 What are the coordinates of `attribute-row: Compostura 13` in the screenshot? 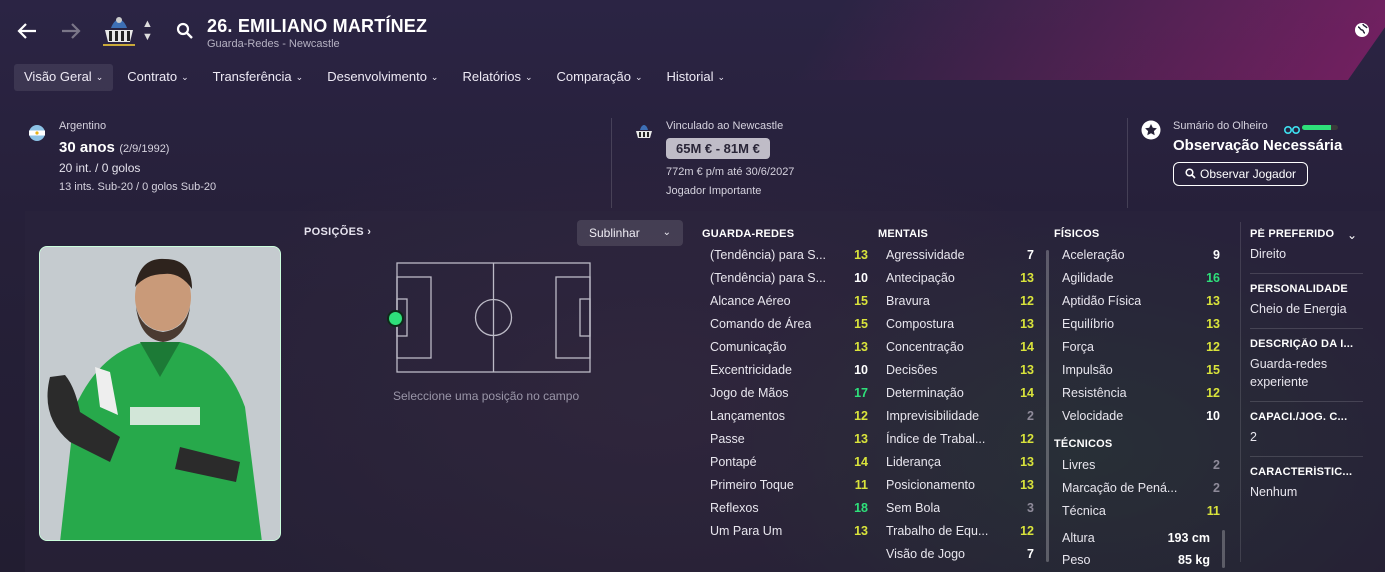 It's located at (956, 324).